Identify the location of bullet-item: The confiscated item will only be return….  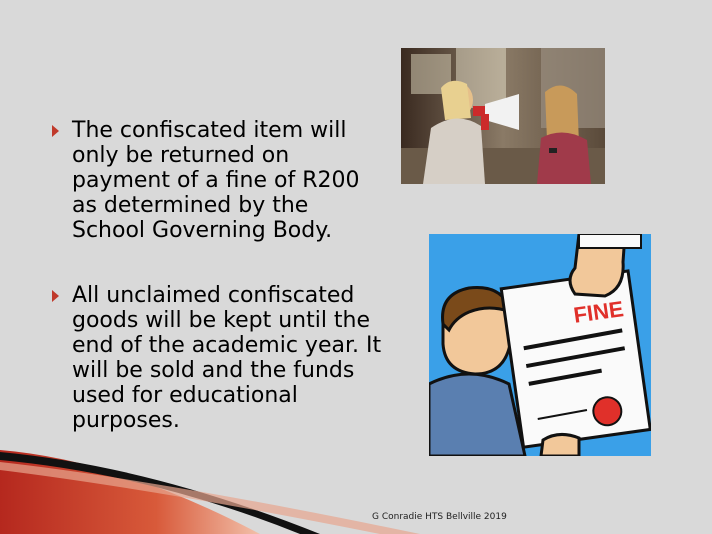
(227, 180).